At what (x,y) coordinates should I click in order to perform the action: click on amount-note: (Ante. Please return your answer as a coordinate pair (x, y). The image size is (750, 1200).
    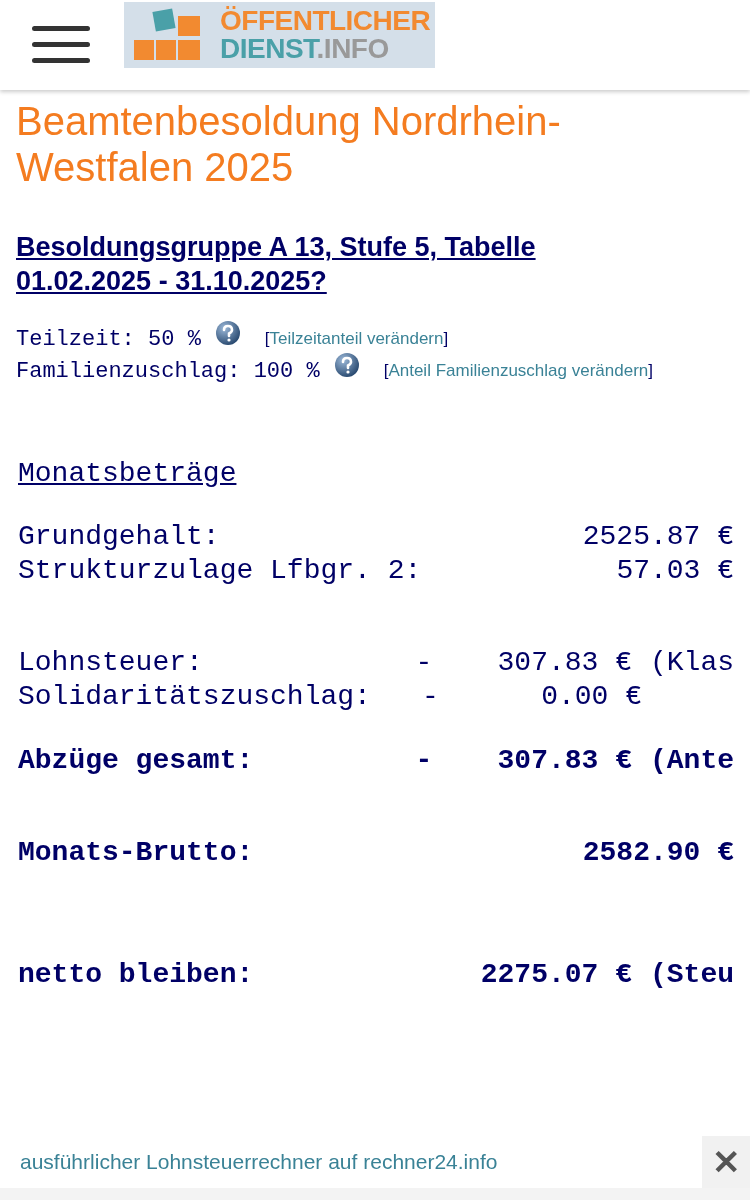
    Looking at the image, I should click on (692, 760).